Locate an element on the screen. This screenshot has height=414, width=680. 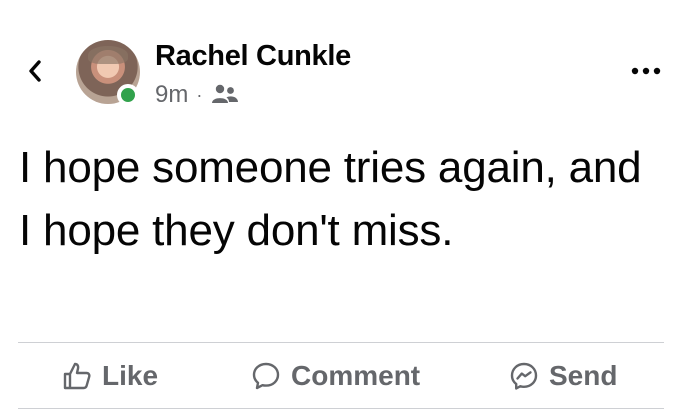
messenger-icon is located at coordinates (524, 376).